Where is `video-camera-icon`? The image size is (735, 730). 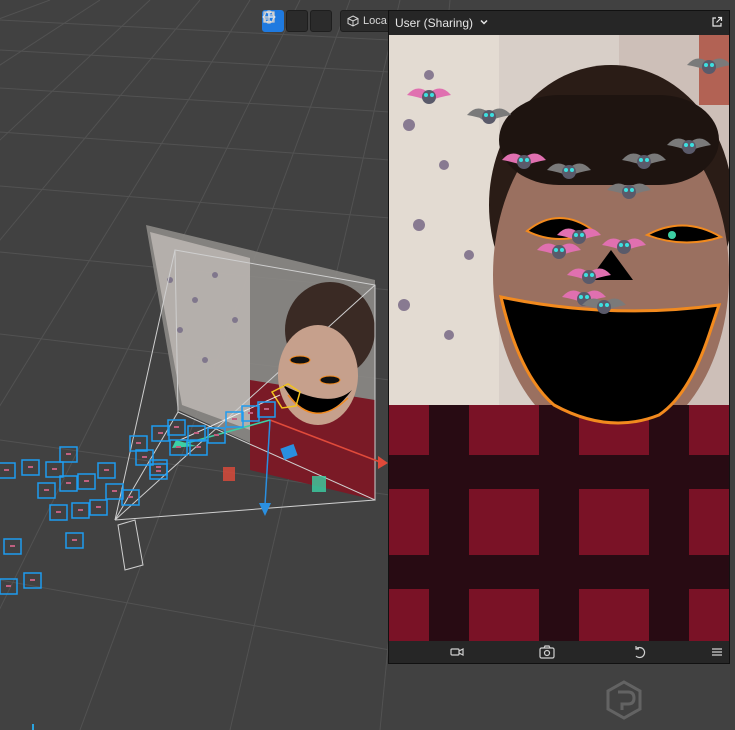
video-camera-icon is located at coordinates (457, 652).